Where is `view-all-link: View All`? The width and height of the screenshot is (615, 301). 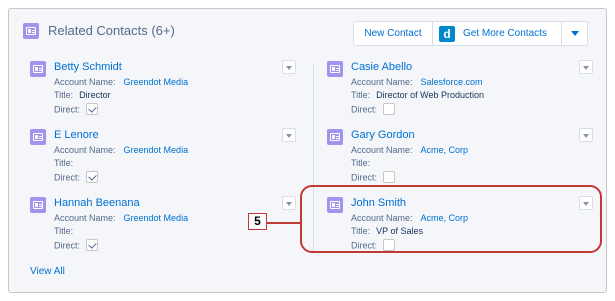
view-all-link: View All is located at coordinates (47, 271).